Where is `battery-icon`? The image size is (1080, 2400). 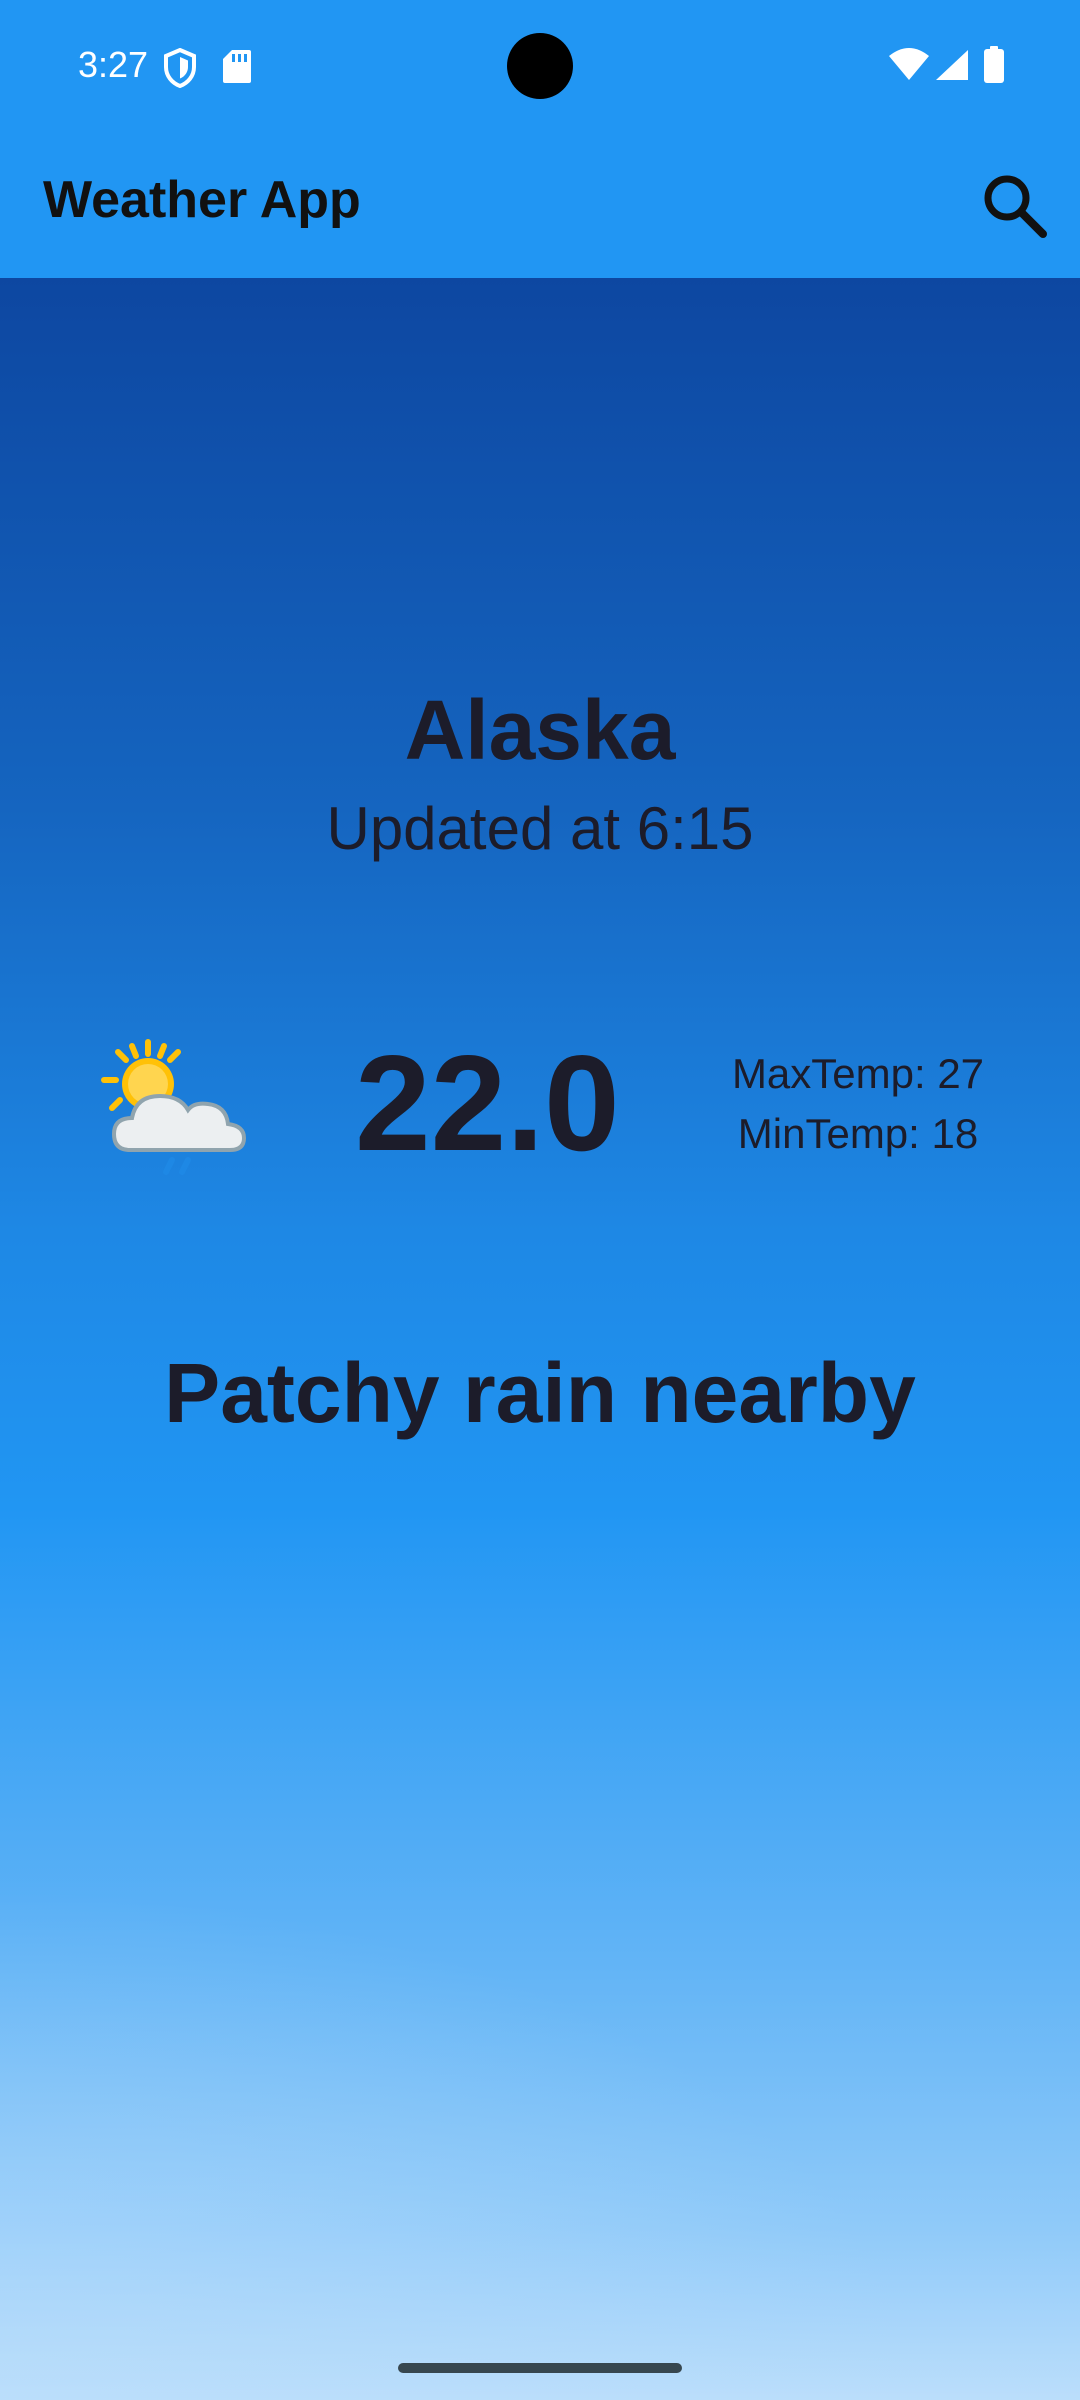
battery-icon is located at coordinates (994, 64).